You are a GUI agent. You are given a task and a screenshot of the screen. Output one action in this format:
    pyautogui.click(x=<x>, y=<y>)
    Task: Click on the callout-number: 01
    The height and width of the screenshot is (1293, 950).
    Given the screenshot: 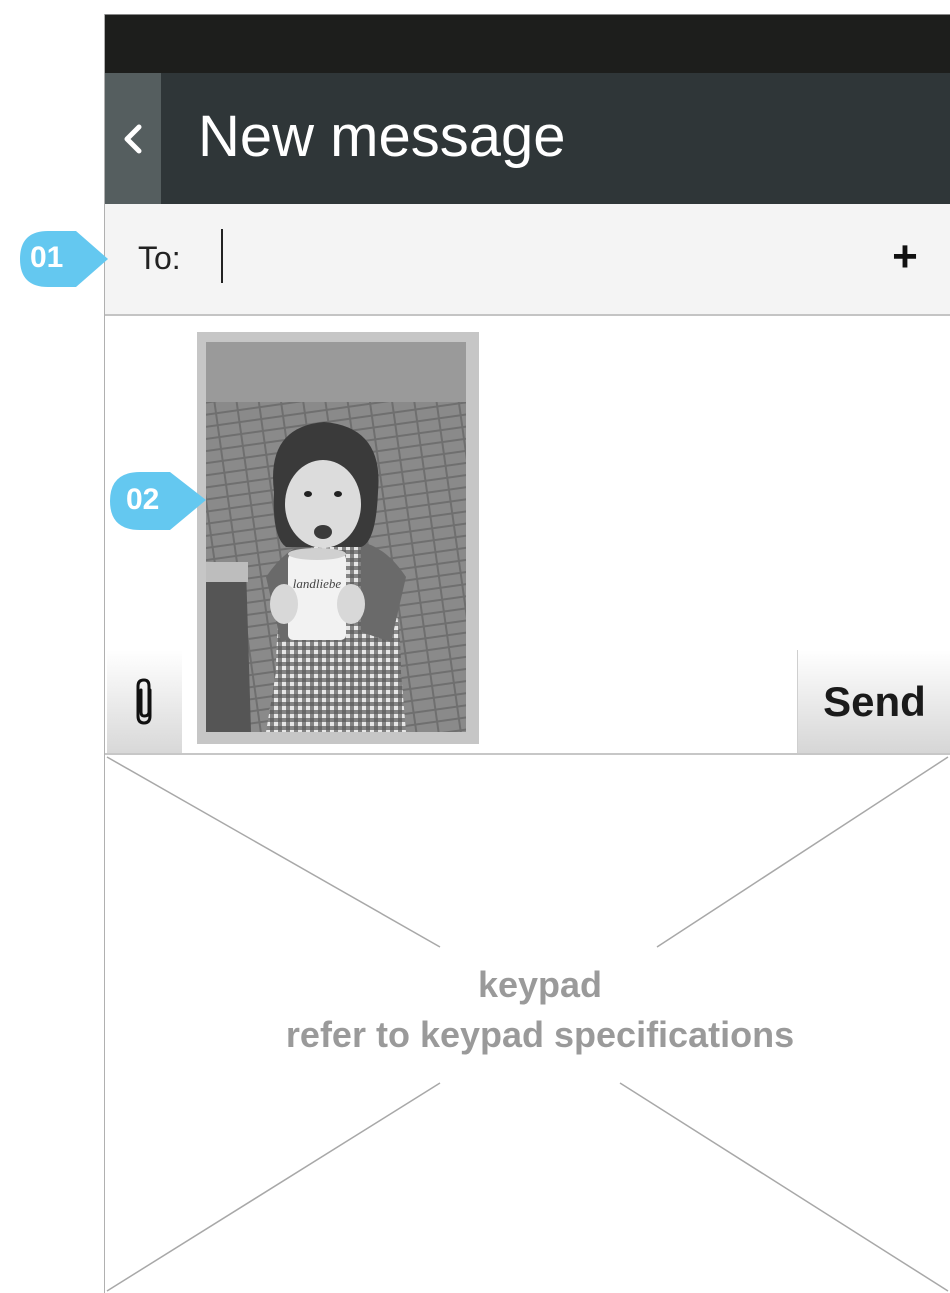 What is the action you would take?
    pyautogui.click(x=47, y=257)
    